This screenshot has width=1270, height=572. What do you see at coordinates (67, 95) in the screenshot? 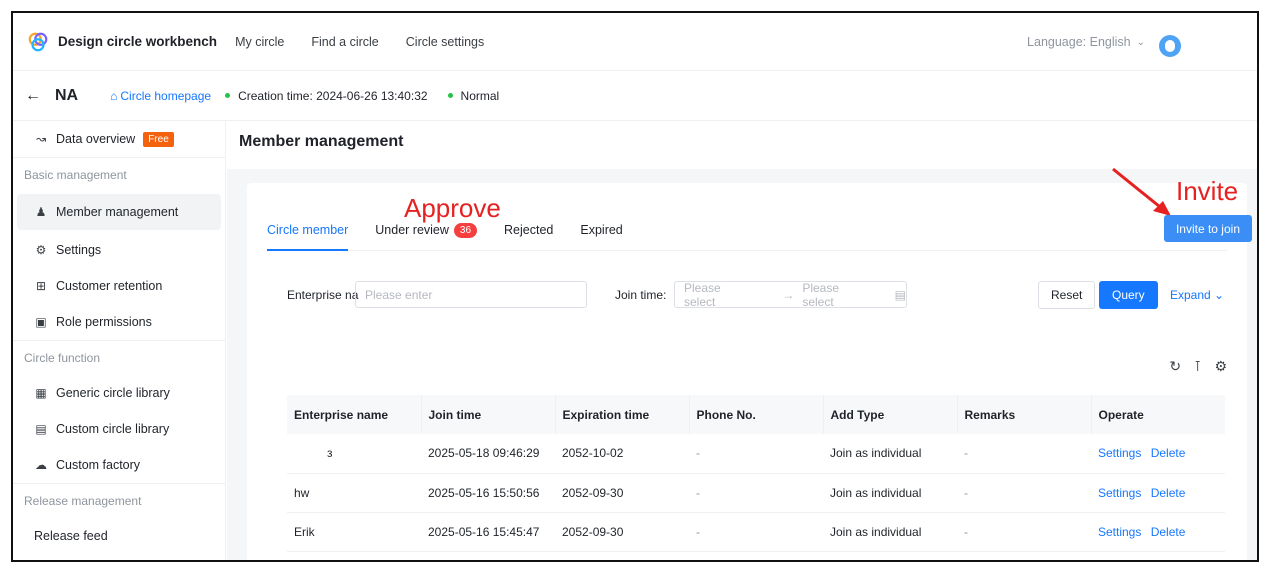
I see `circle-name: NA` at bounding box center [67, 95].